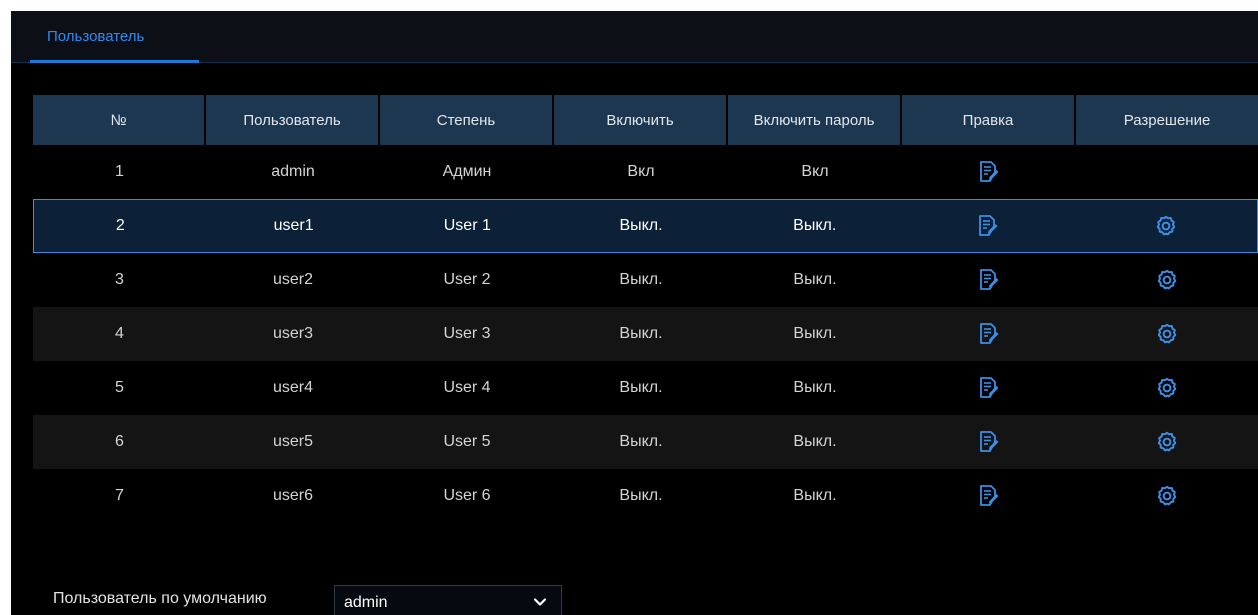  Describe the element at coordinates (641, 120) in the screenshot. I see `column-header-enable: Включить` at that location.